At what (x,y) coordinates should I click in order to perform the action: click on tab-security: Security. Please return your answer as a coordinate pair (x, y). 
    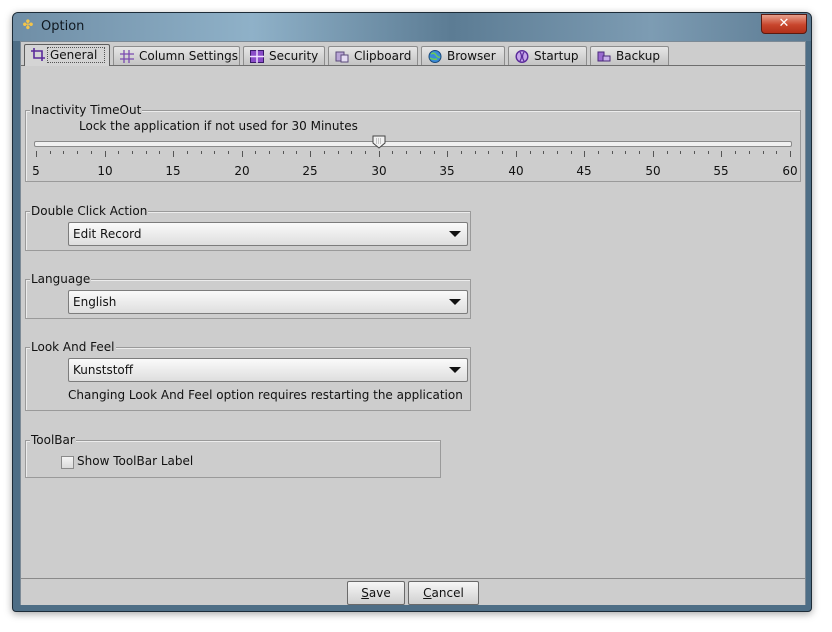
    Looking at the image, I should click on (284, 55).